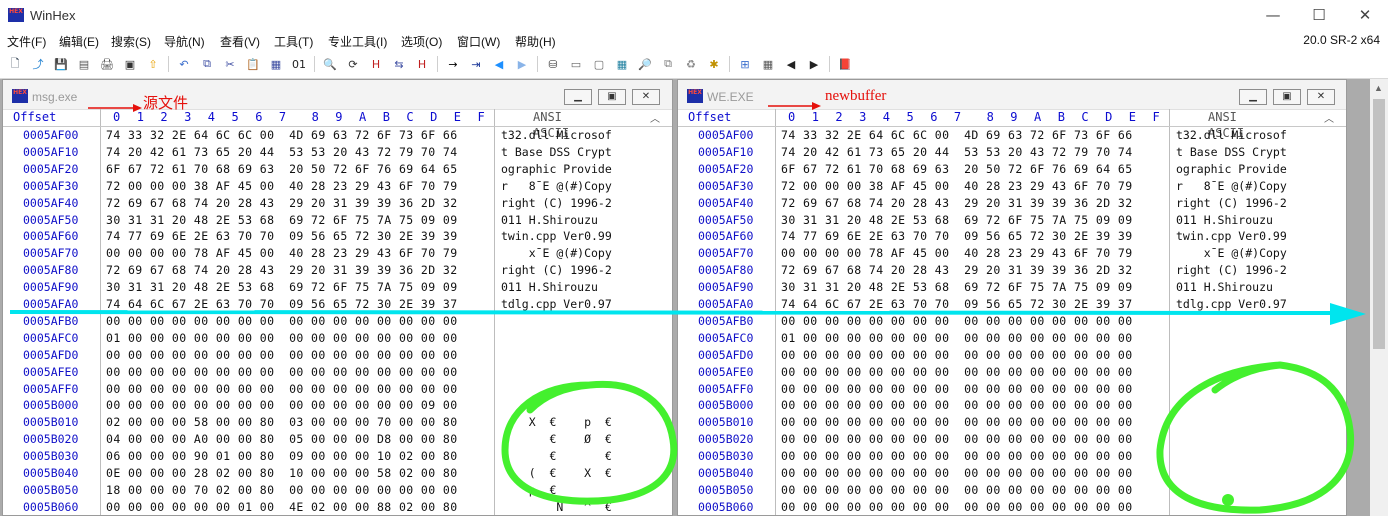 Image resolution: width=1388 pixels, height=516 pixels. What do you see at coordinates (556, 439) in the screenshot?
I see `row-ansi-text: € Ø €` at bounding box center [556, 439].